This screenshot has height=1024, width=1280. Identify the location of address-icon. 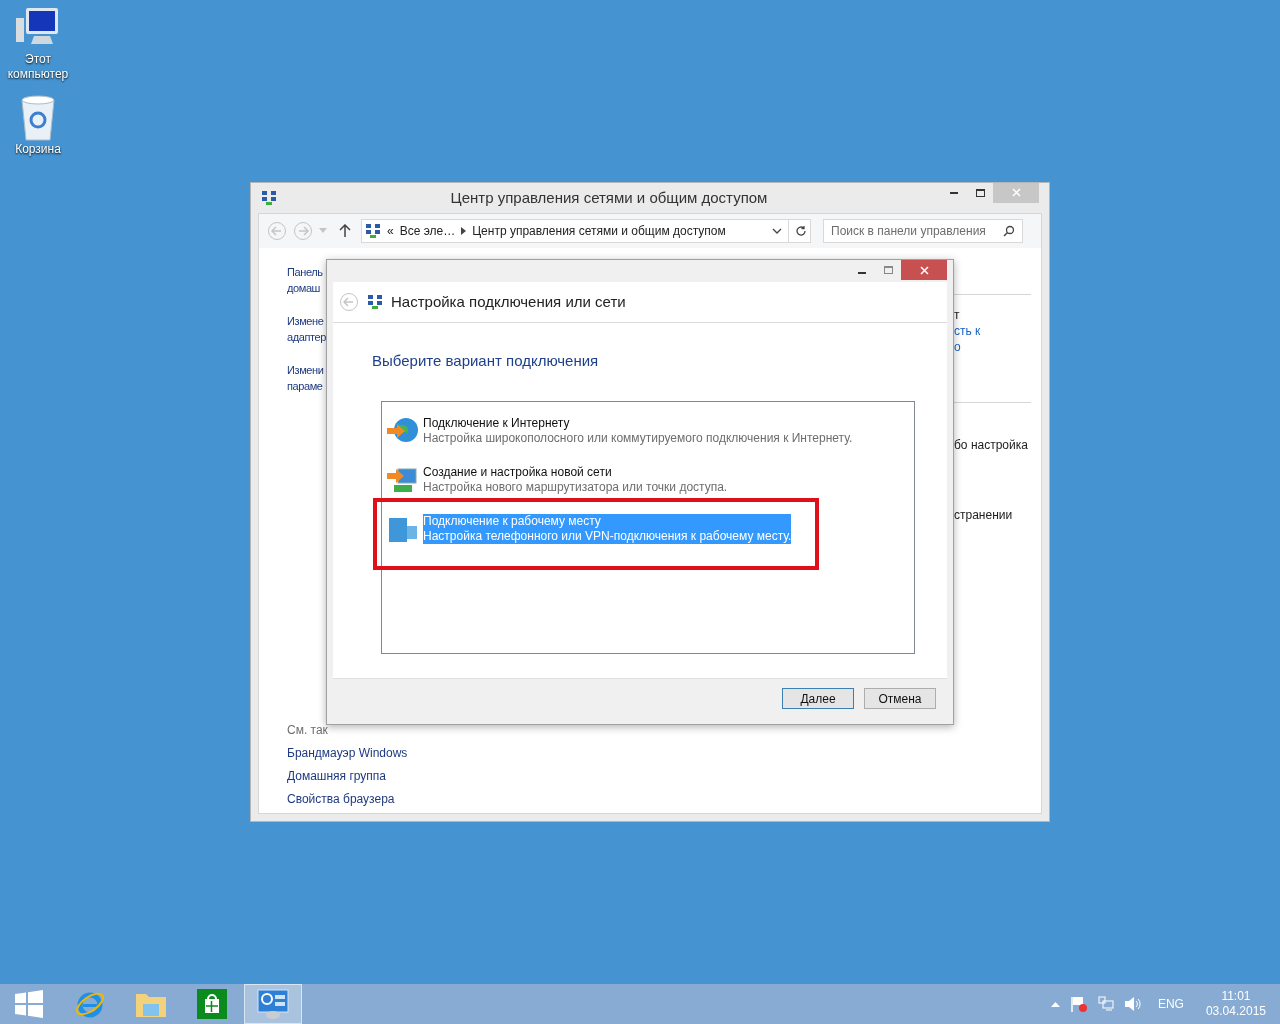
(373, 231).